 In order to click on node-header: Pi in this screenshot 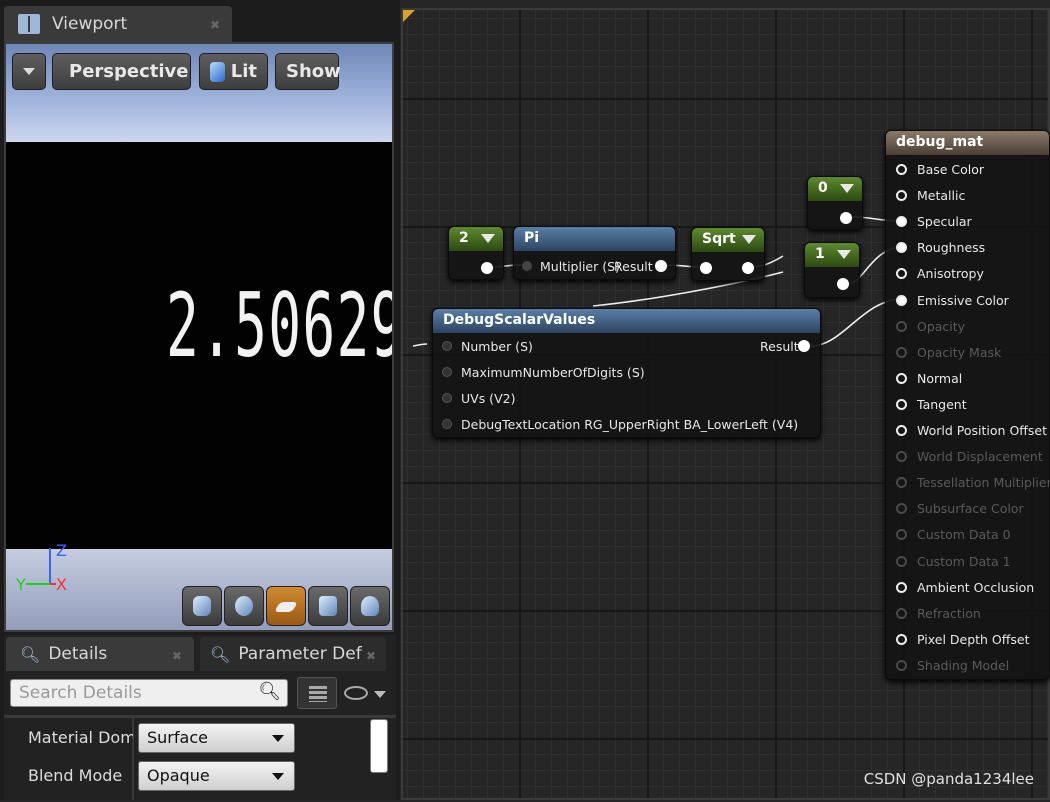, I will do `click(594, 239)`.